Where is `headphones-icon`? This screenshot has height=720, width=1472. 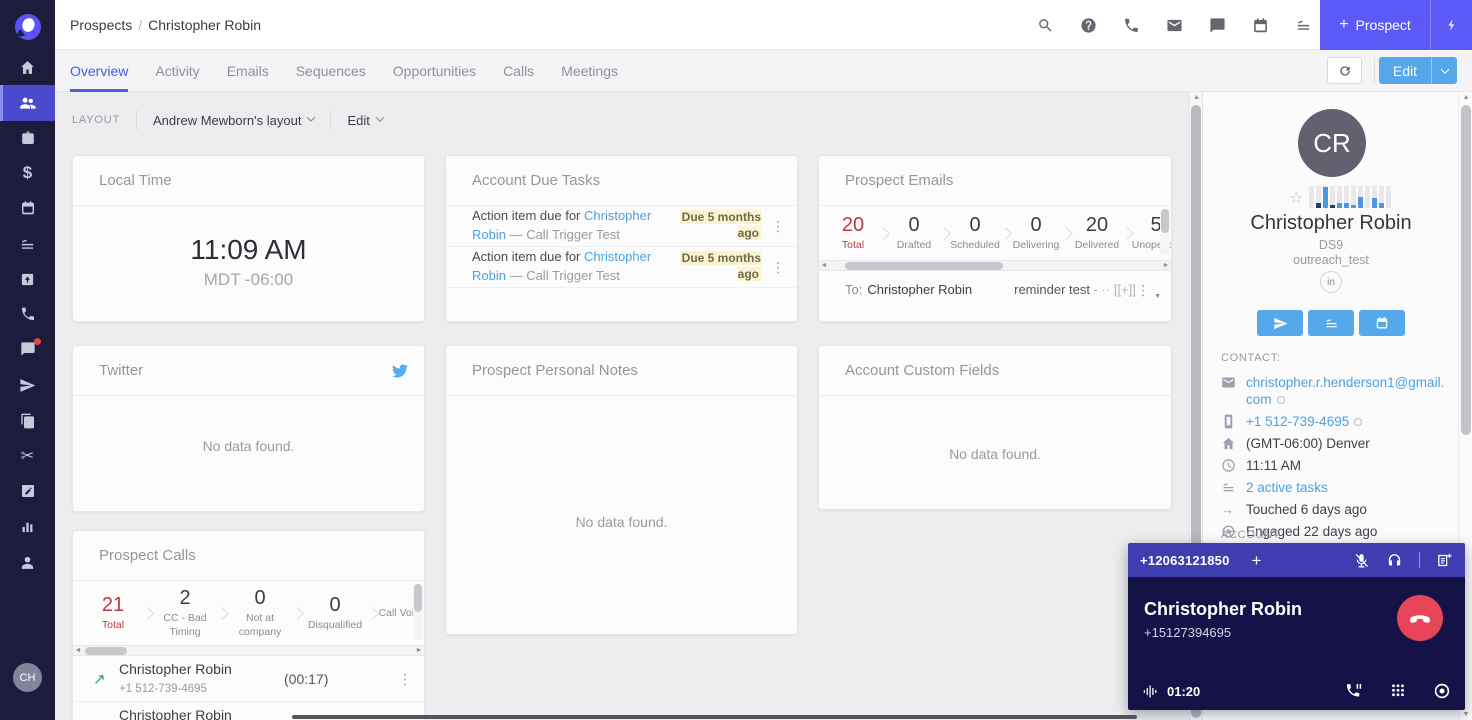 headphones-icon is located at coordinates (1394, 560).